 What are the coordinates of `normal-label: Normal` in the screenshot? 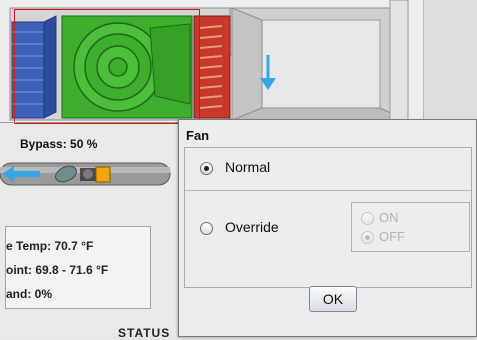 It's located at (247, 167).